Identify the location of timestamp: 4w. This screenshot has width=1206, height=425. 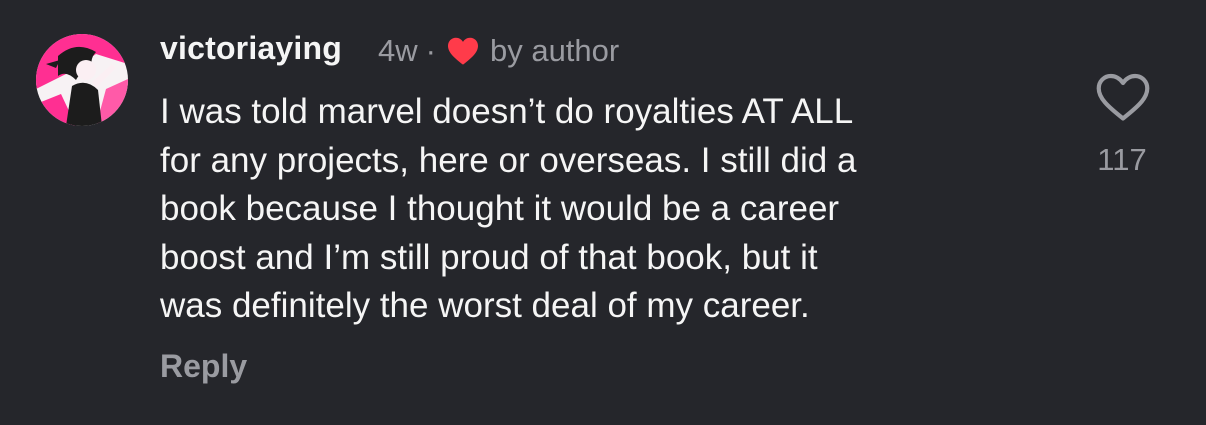
(398, 50).